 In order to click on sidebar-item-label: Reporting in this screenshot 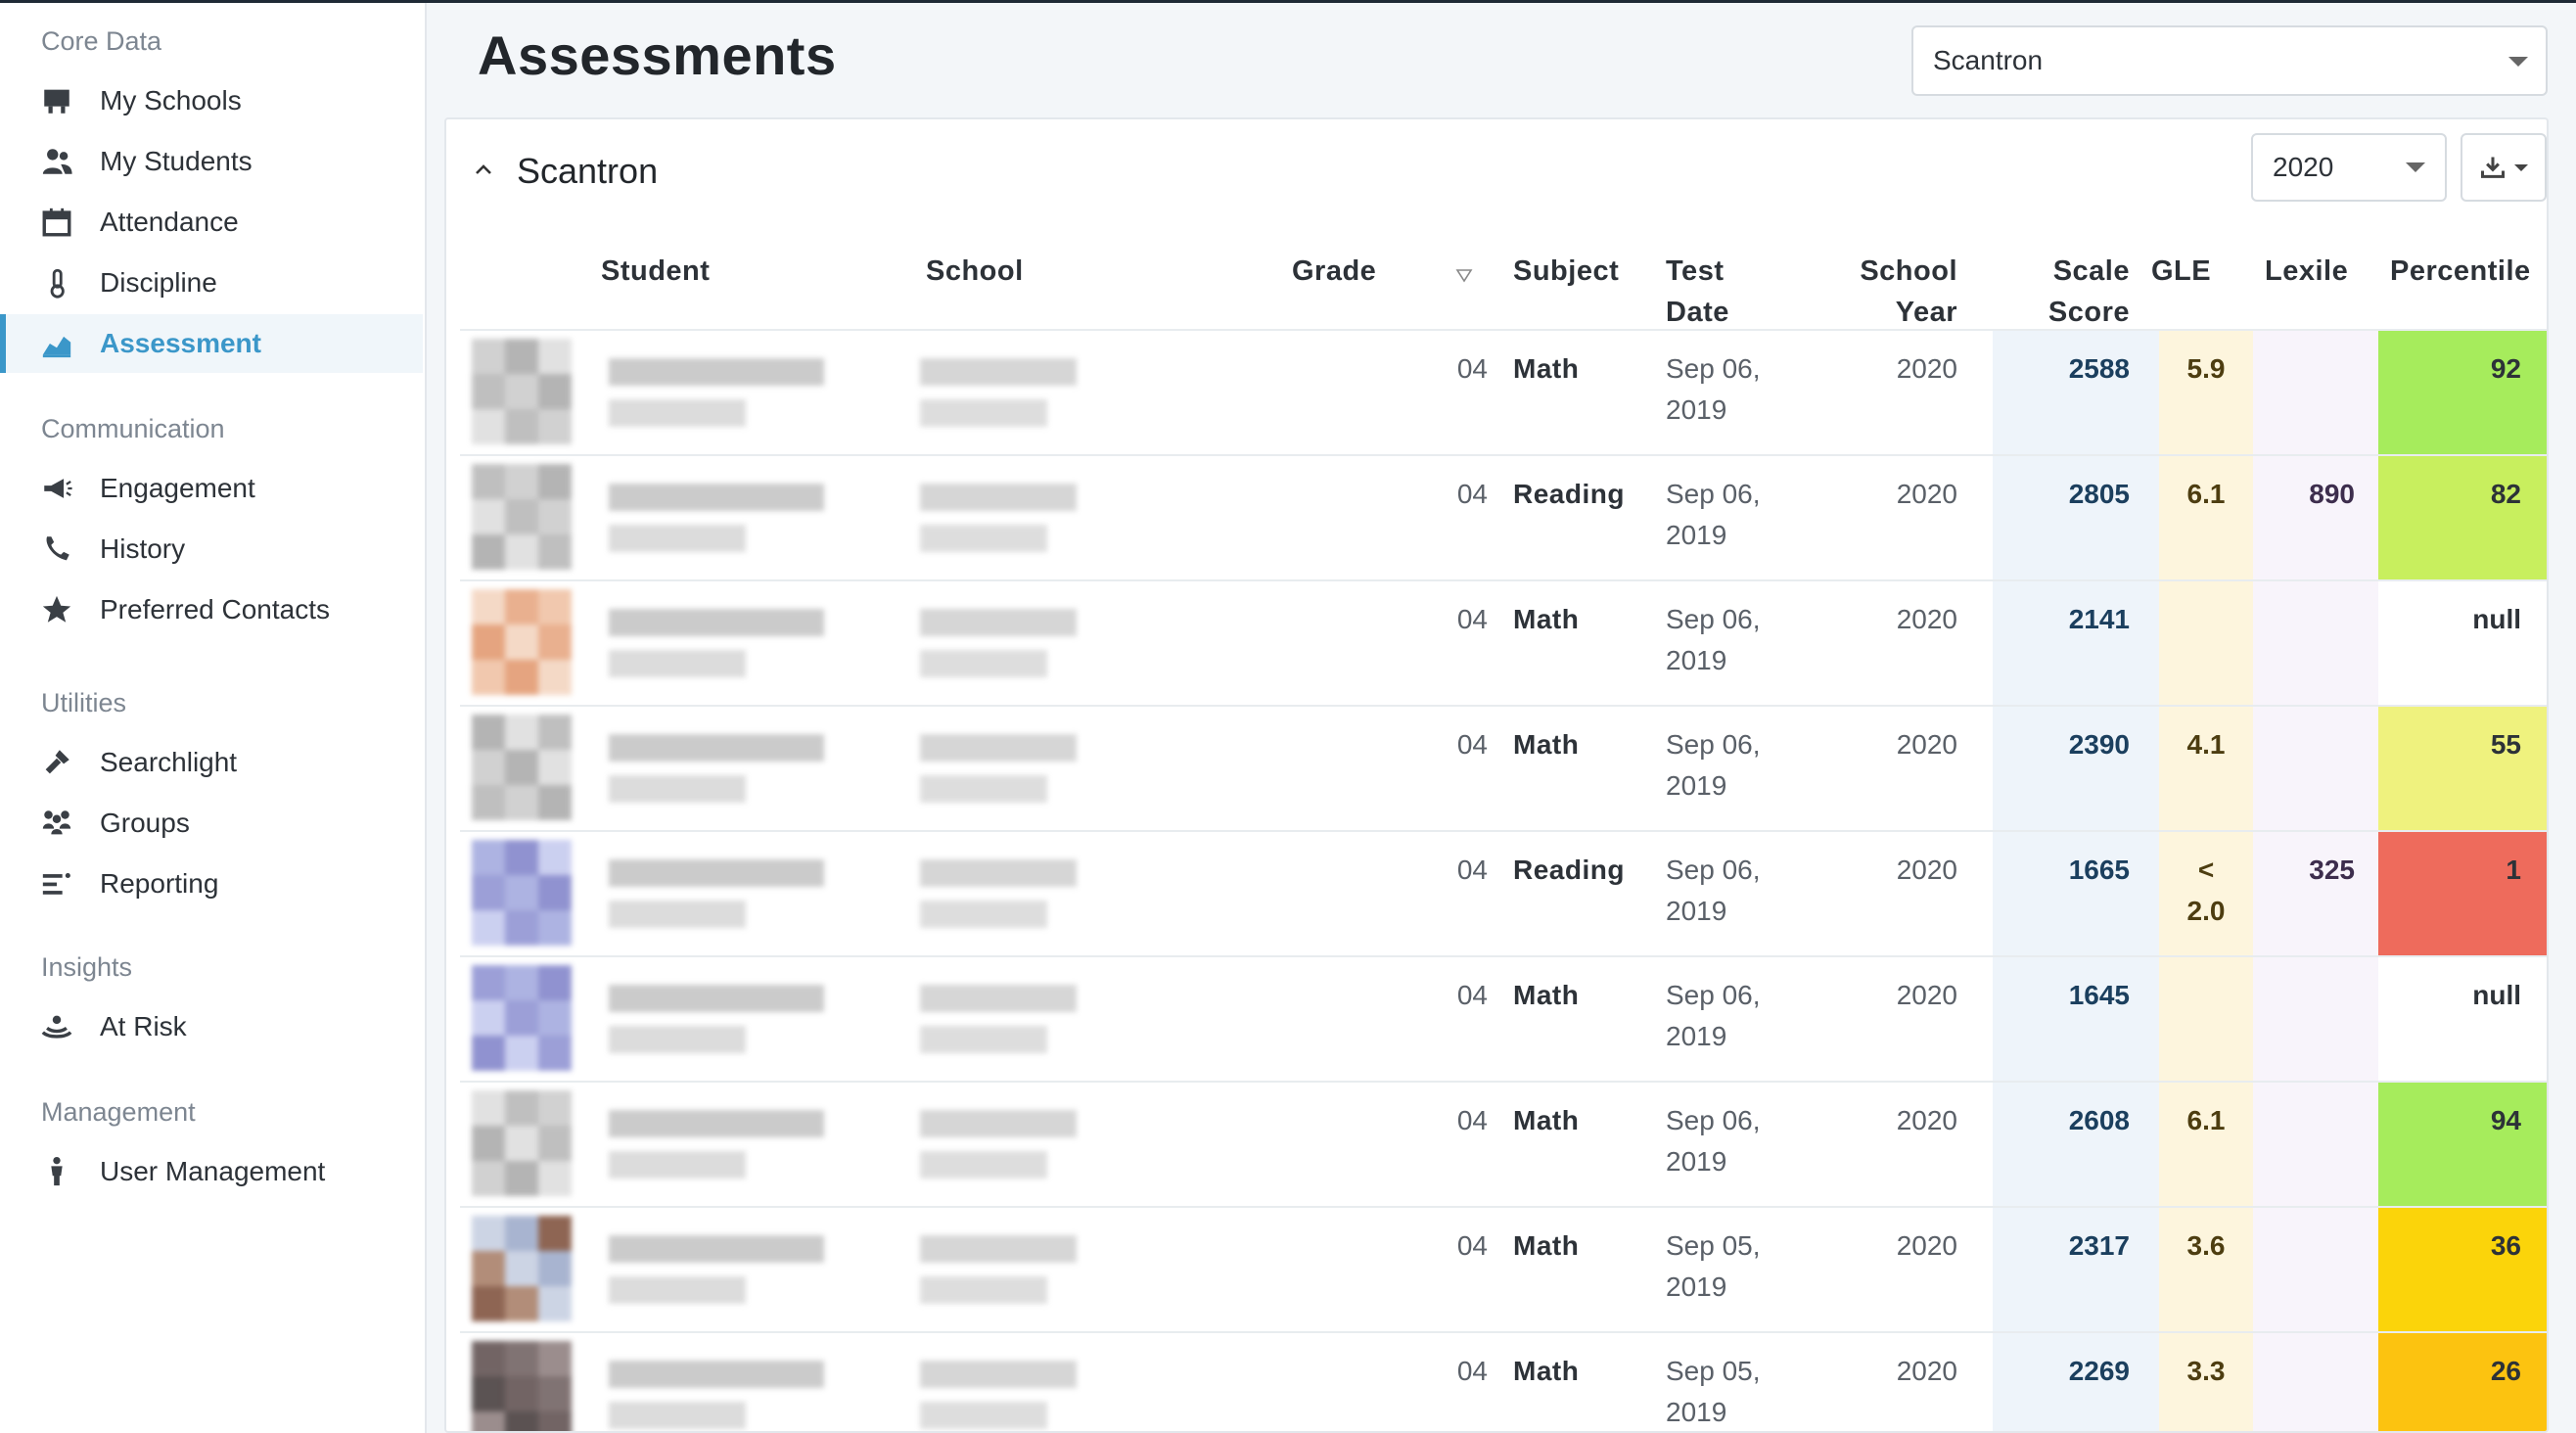, I will do `click(159, 883)`.